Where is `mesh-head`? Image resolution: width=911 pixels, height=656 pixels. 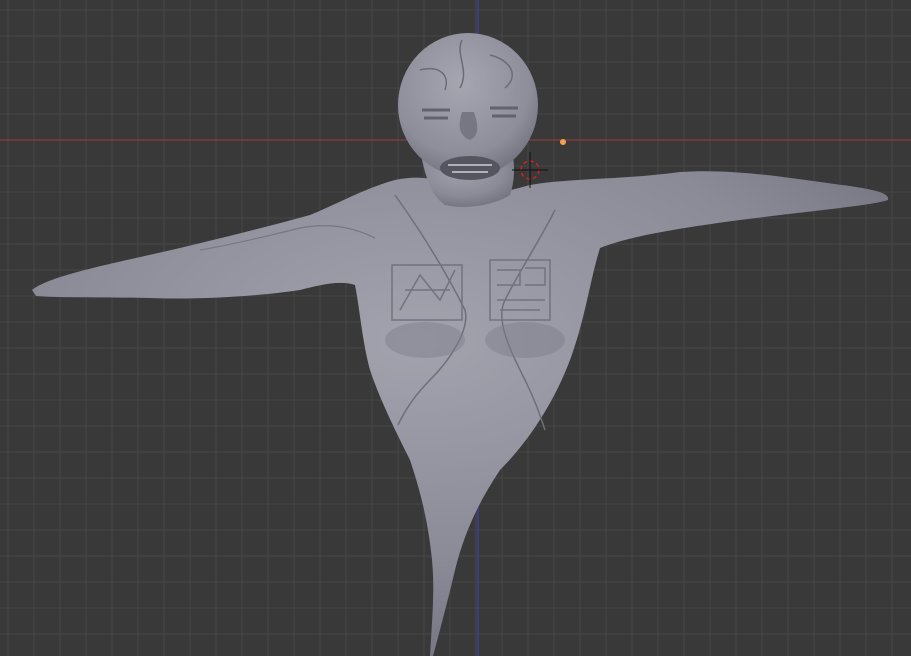 mesh-head is located at coordinates (468, 105).